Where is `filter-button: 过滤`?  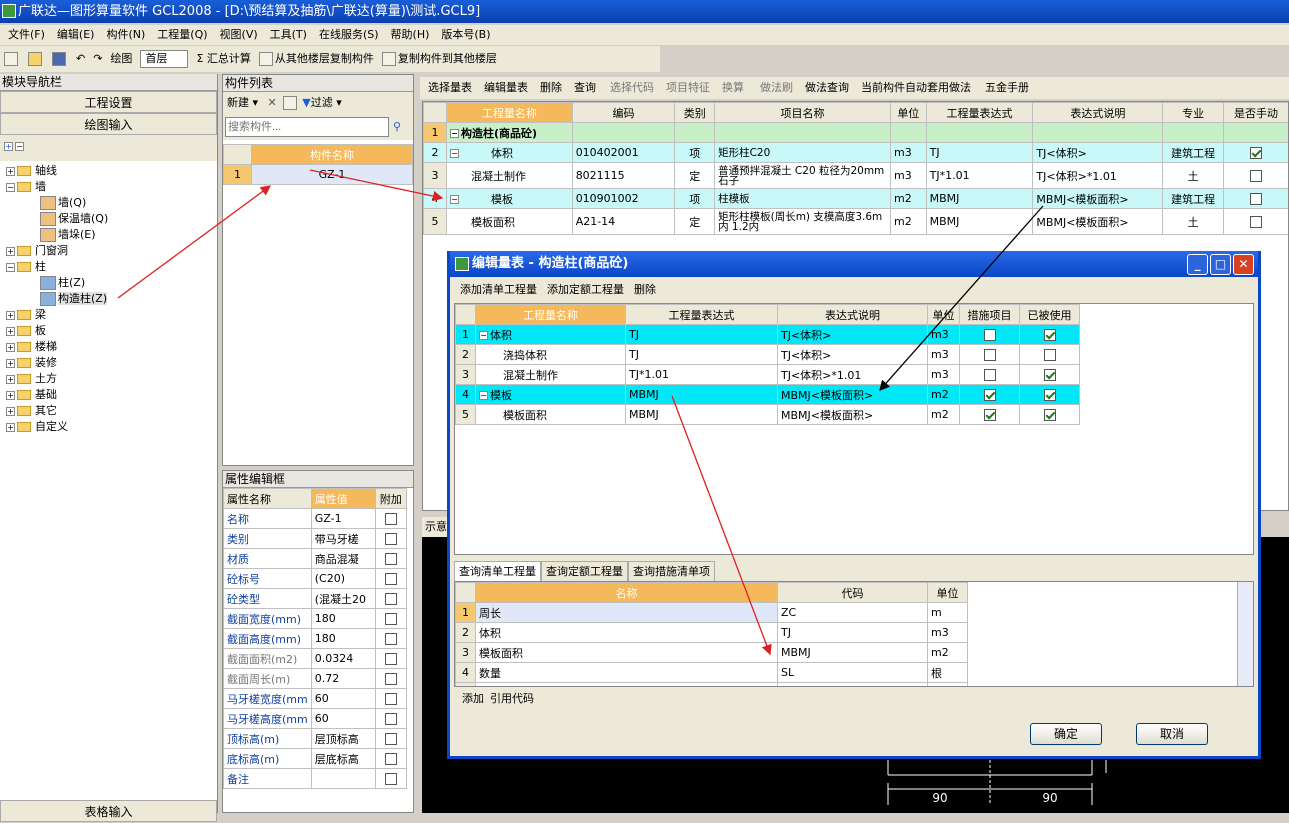 filter-button: 过滤 is located at coordinates (322, 102).